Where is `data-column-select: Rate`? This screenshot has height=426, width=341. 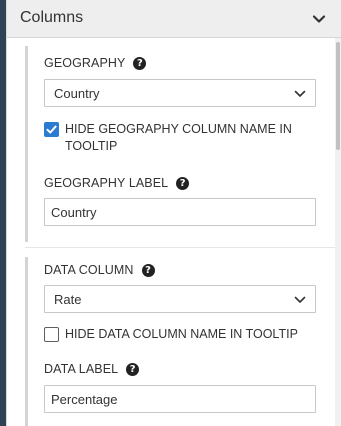
data-column-select: Rate is located at coordinates (180, 299).